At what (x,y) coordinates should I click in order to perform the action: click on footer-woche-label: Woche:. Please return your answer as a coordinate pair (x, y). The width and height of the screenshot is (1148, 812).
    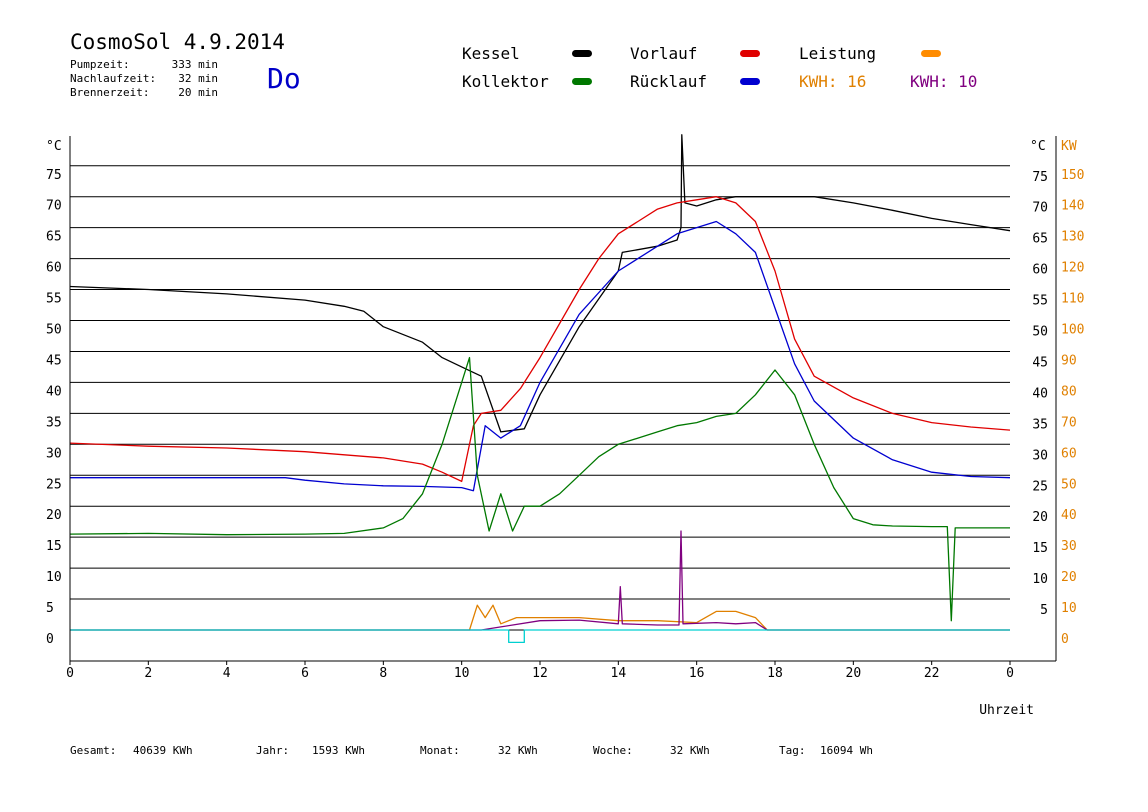
    Looking at the image, I should click on (613, 750).